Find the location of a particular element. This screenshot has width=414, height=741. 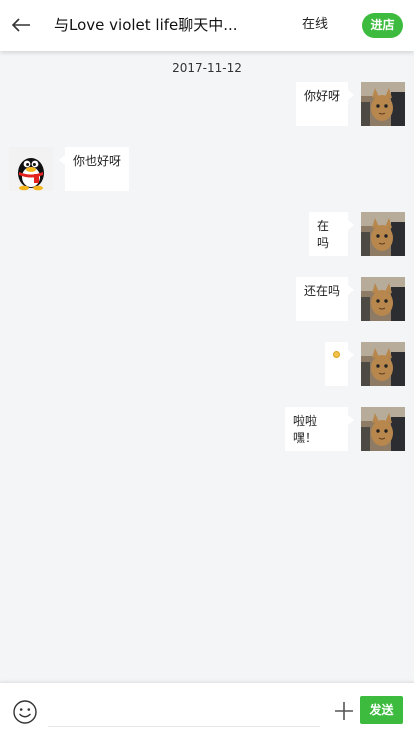

back-arrow-icon is located at coordinates (22, 25).